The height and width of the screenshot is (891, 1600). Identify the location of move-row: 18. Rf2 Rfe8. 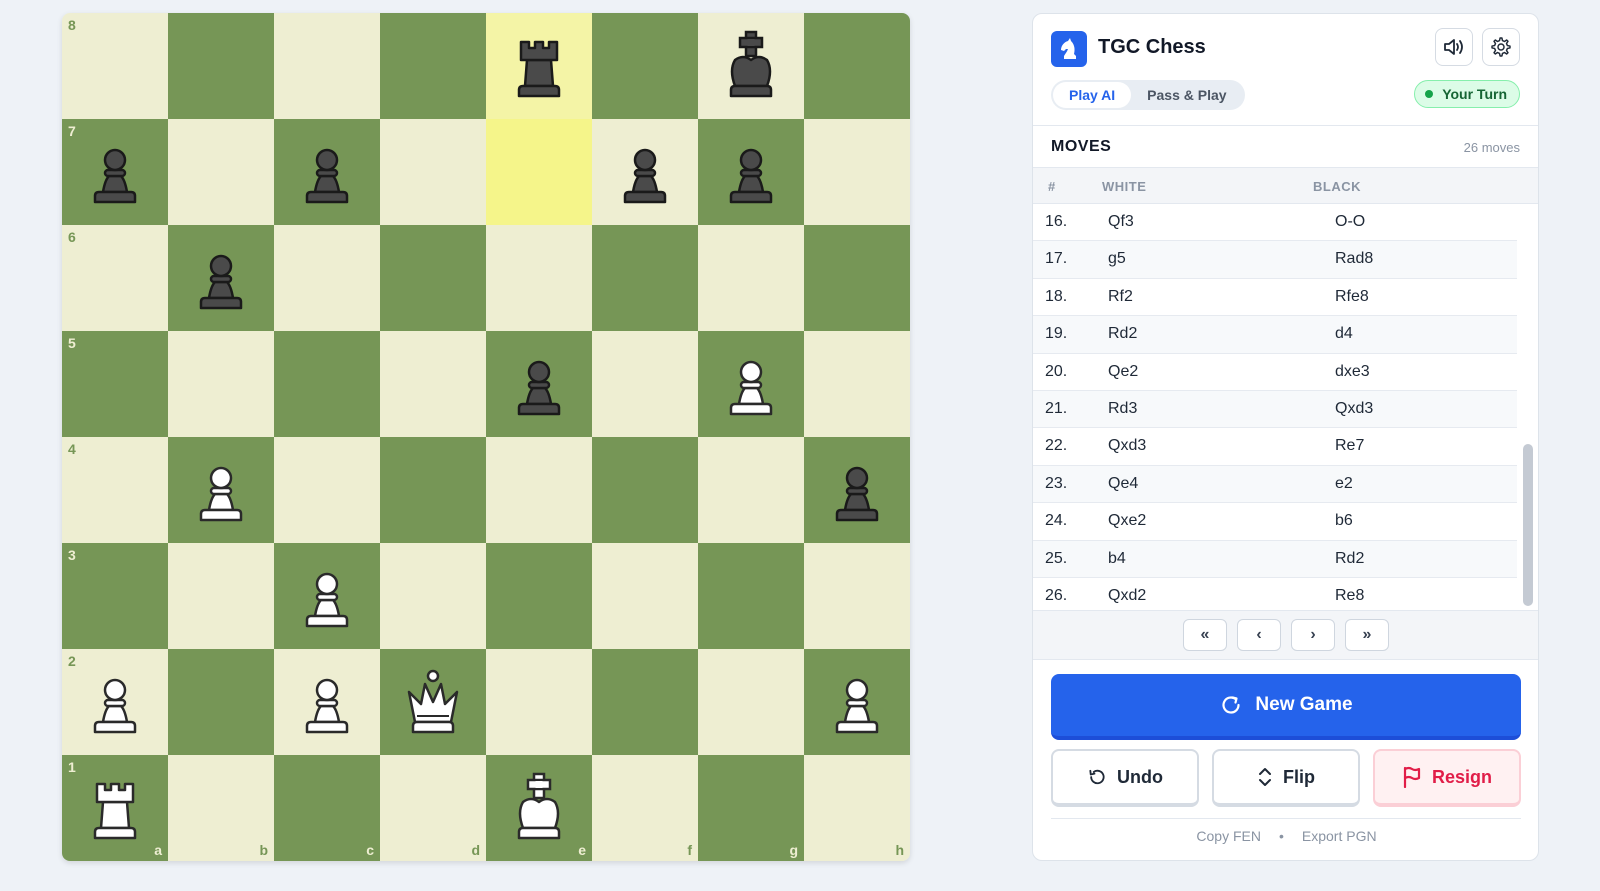
(1275, 298).